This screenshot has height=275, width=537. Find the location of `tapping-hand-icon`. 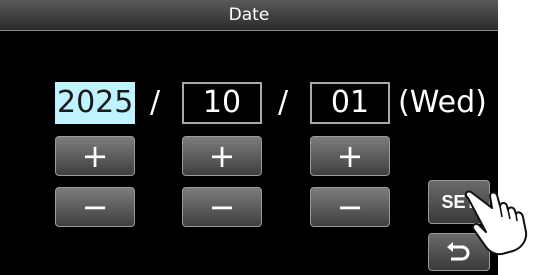

tapping-hand-icon is located at coordinates (496, 223).